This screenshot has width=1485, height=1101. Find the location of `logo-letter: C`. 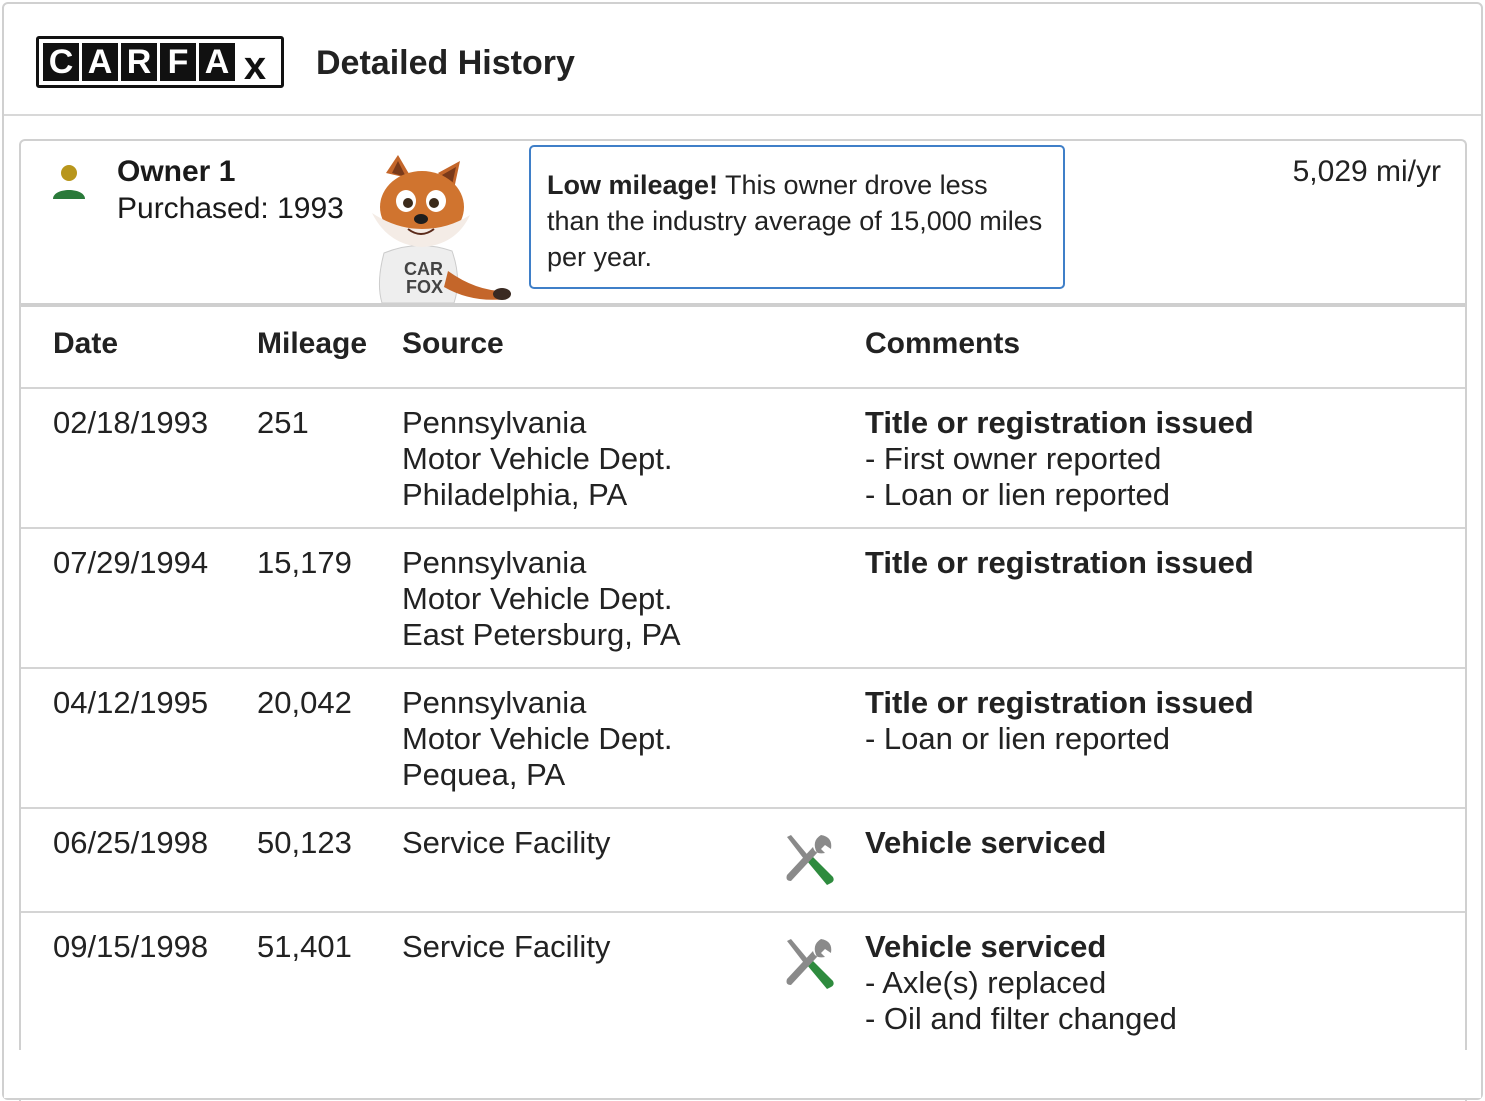

logo-letter: C is located at coordinates (61, 62).